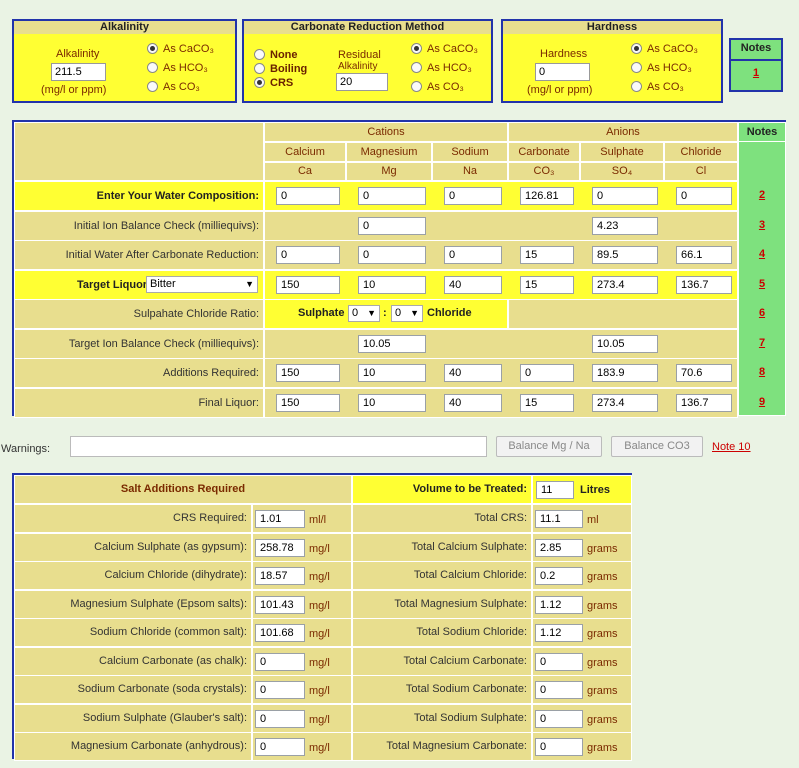  Describe the element at coordinates (280, 576) in the screenshot. I see `salt-mg-input: 18.57` at that location.